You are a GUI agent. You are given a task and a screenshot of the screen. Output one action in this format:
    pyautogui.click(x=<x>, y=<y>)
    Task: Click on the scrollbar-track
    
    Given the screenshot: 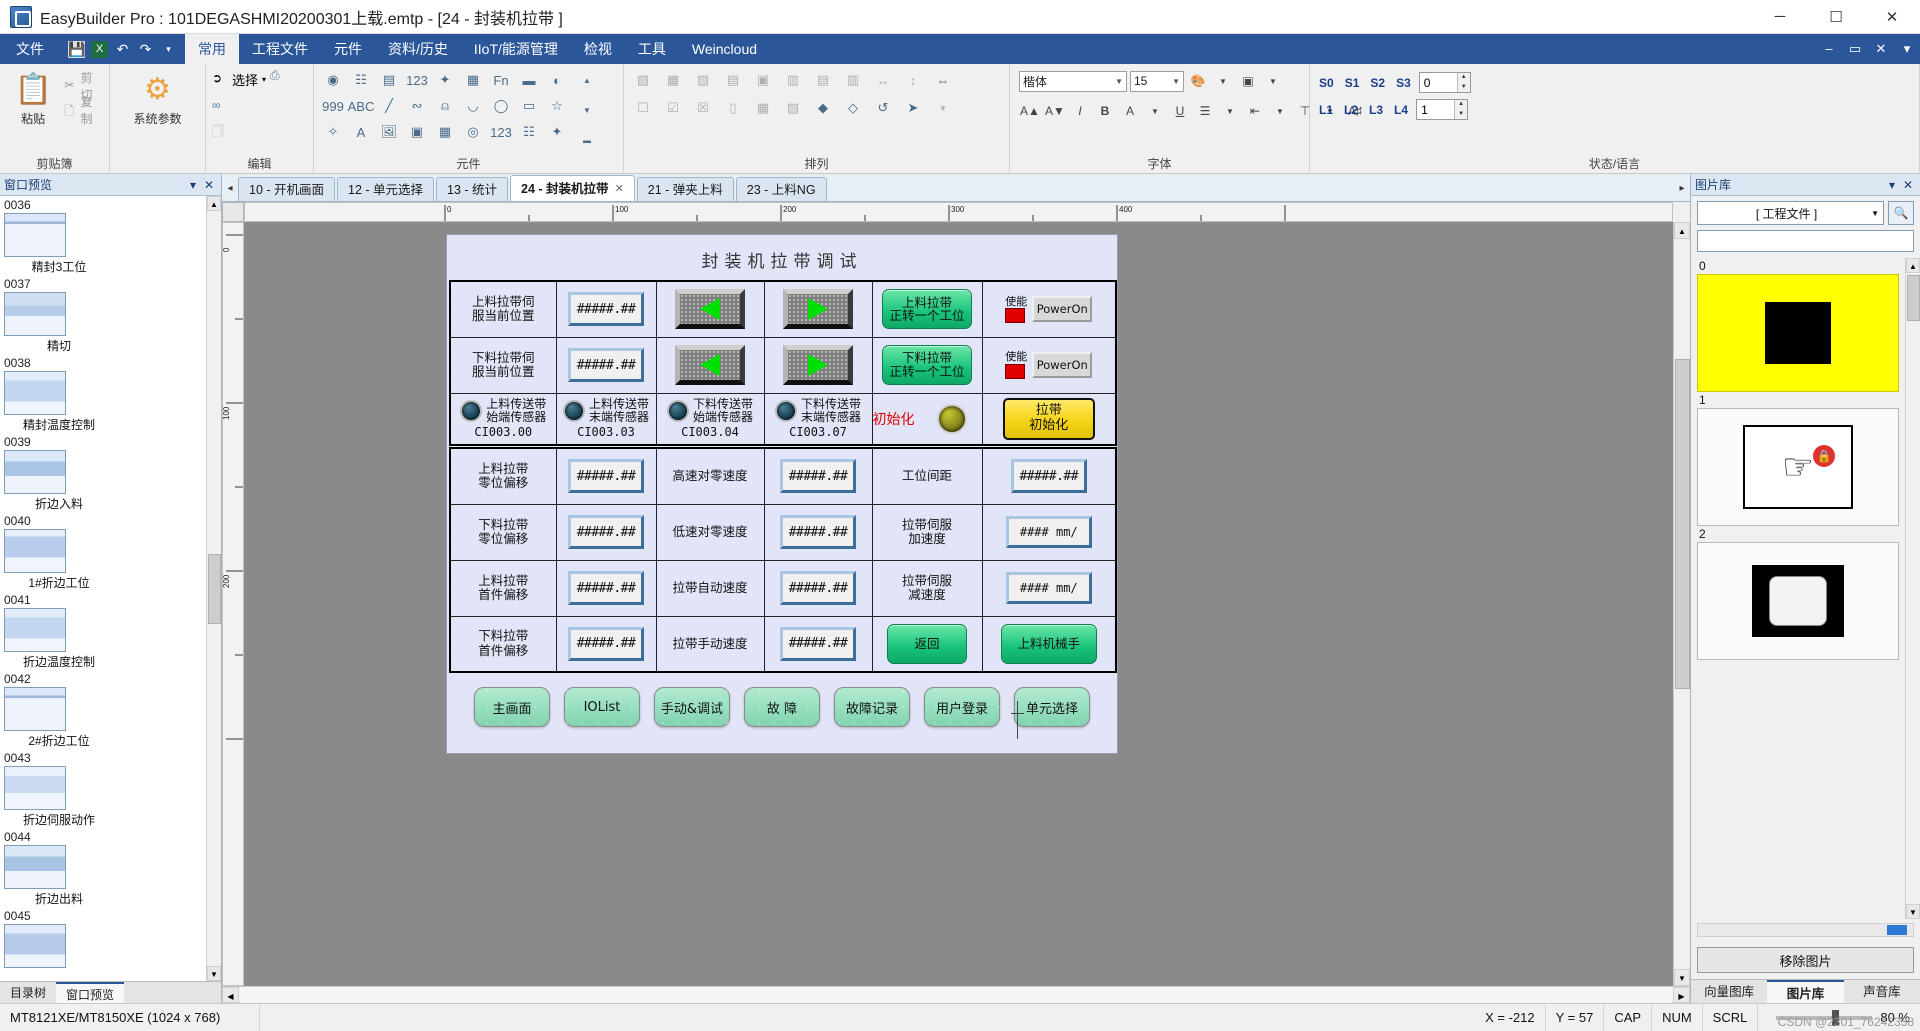 What is the action you would take?
    pyautogui.click(x=956, y=995)
    